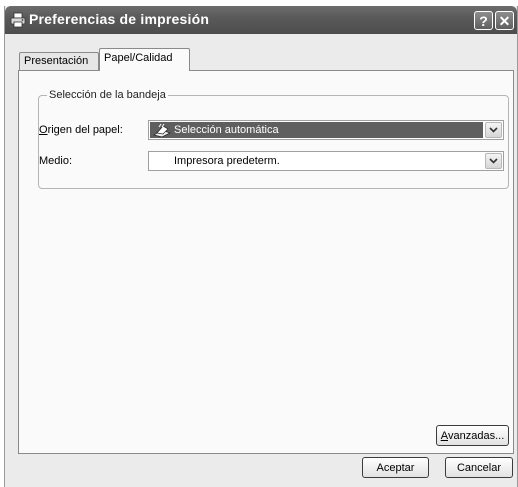  Describe the element at coordinates (56, 161) in the screenshot. I see `media-label: Medio:` at that location.